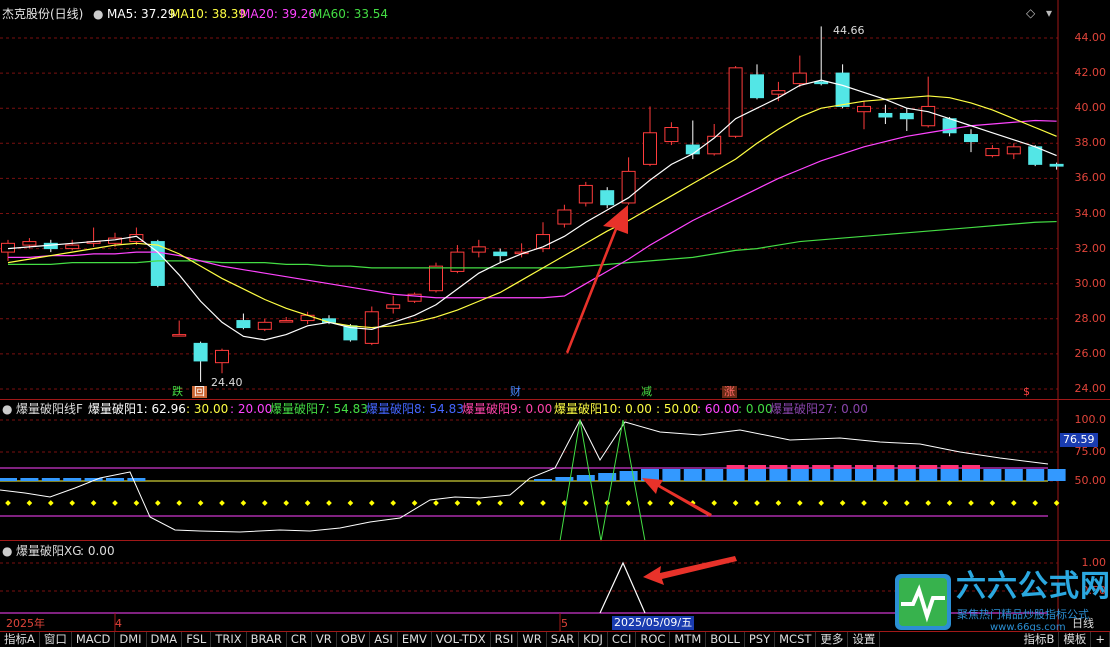 This screenshot has width=1110, height=647. What do you see at coordinates (564, 623) in the screenshot?
I see `date-month5-label: 5` at bounding box center [564, 623].